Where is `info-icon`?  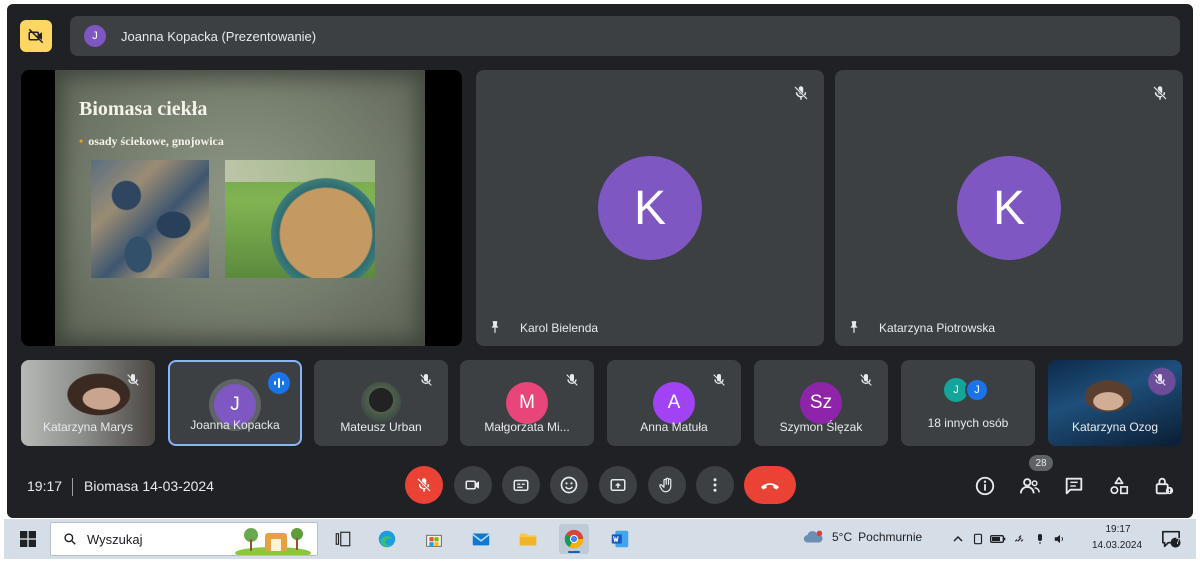 info-icon is located at coordinates (985, 486).